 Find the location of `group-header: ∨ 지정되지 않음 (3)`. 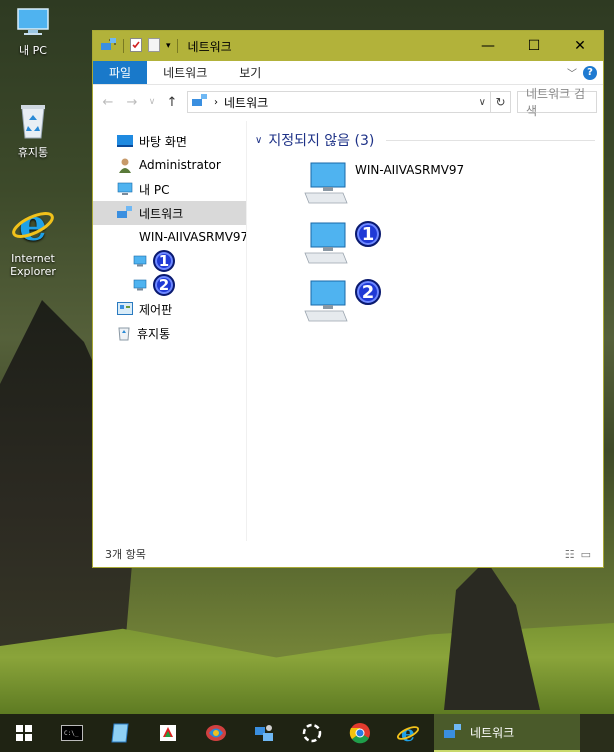

group-header: ∨ 지정되지 않음 (3) is located at coordinates (425, 140).